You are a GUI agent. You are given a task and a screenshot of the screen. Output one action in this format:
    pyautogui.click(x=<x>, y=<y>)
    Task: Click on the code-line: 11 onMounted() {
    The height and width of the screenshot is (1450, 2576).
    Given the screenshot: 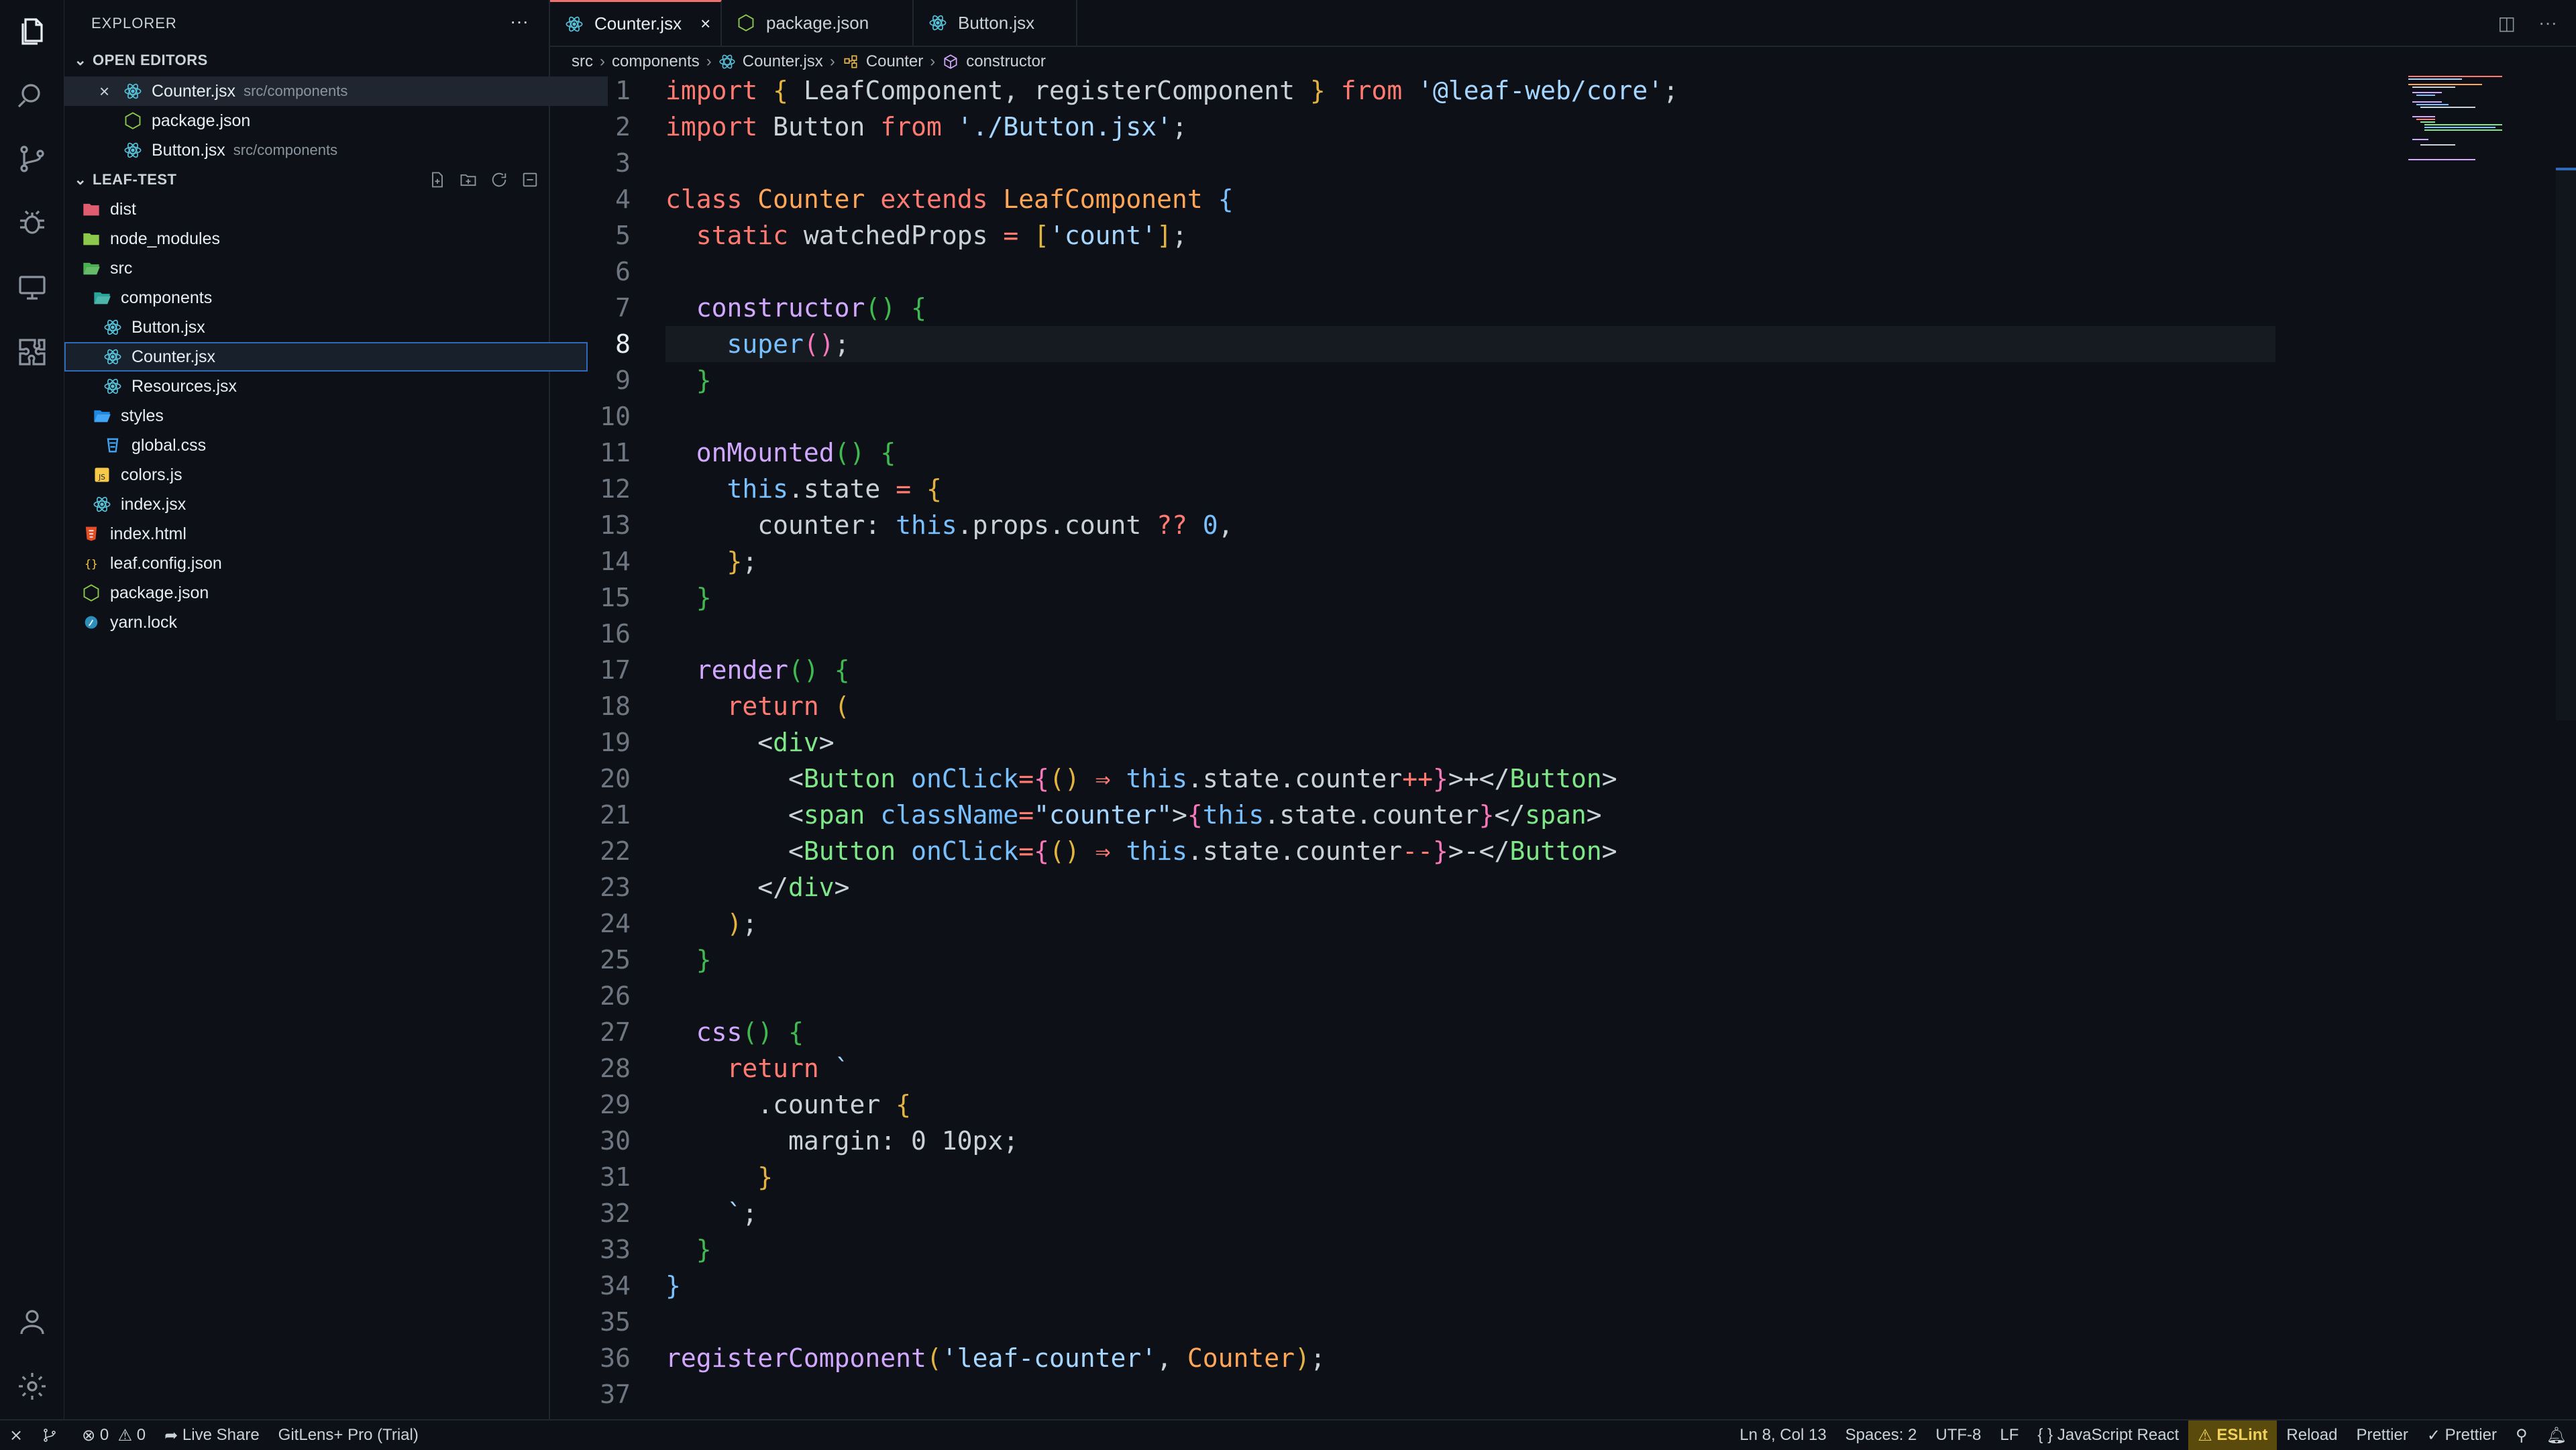 What is the action you would take?
    pyautogui.click(x=1543, y=453)
    